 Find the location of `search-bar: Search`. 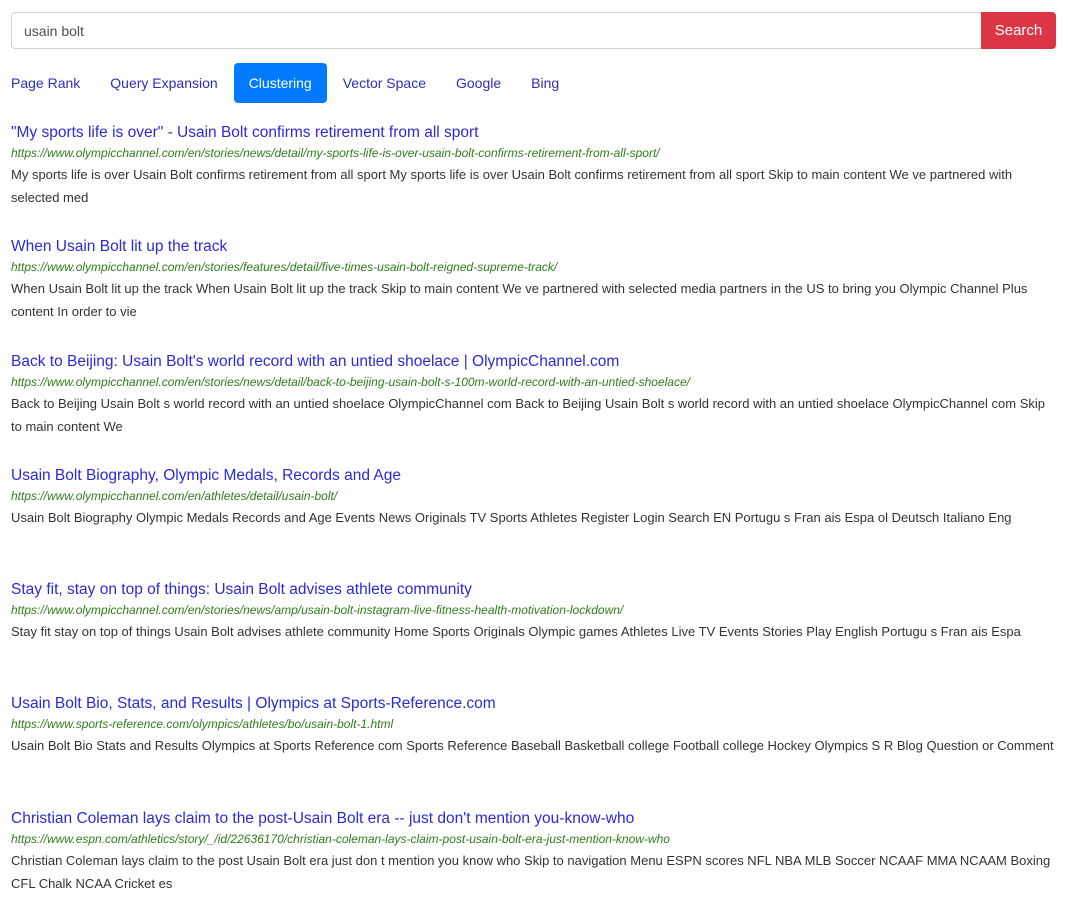

search-bar: Search is located at coordinates (533, 30).